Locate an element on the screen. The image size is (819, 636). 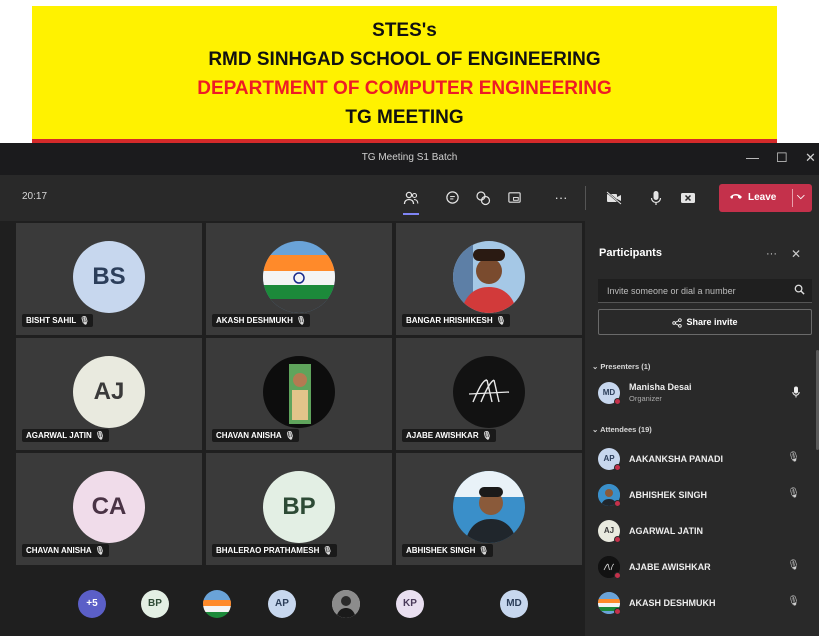
camera-off-icon is located at coordinates (614, 198).